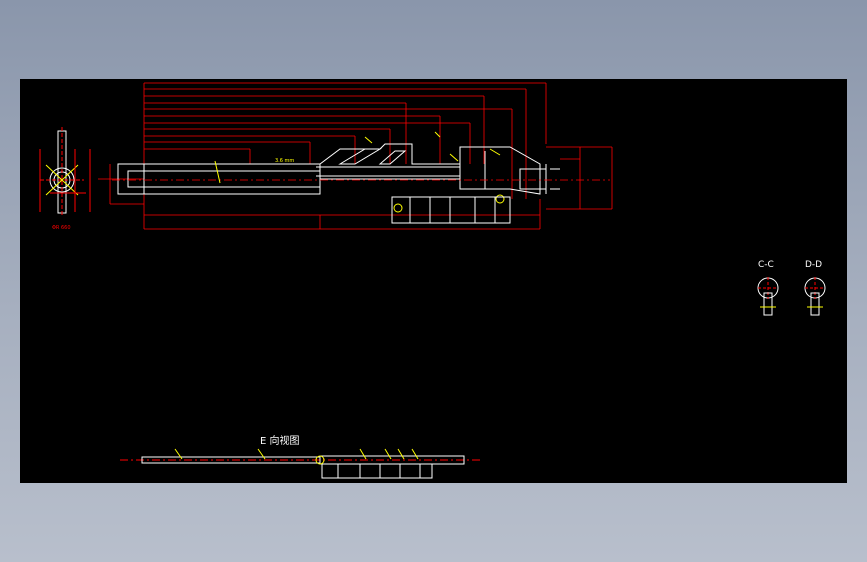  Describe the element at coordinates (61, 228) in the screenshot. I see `left-reference-label: ΦR 660` at that location.